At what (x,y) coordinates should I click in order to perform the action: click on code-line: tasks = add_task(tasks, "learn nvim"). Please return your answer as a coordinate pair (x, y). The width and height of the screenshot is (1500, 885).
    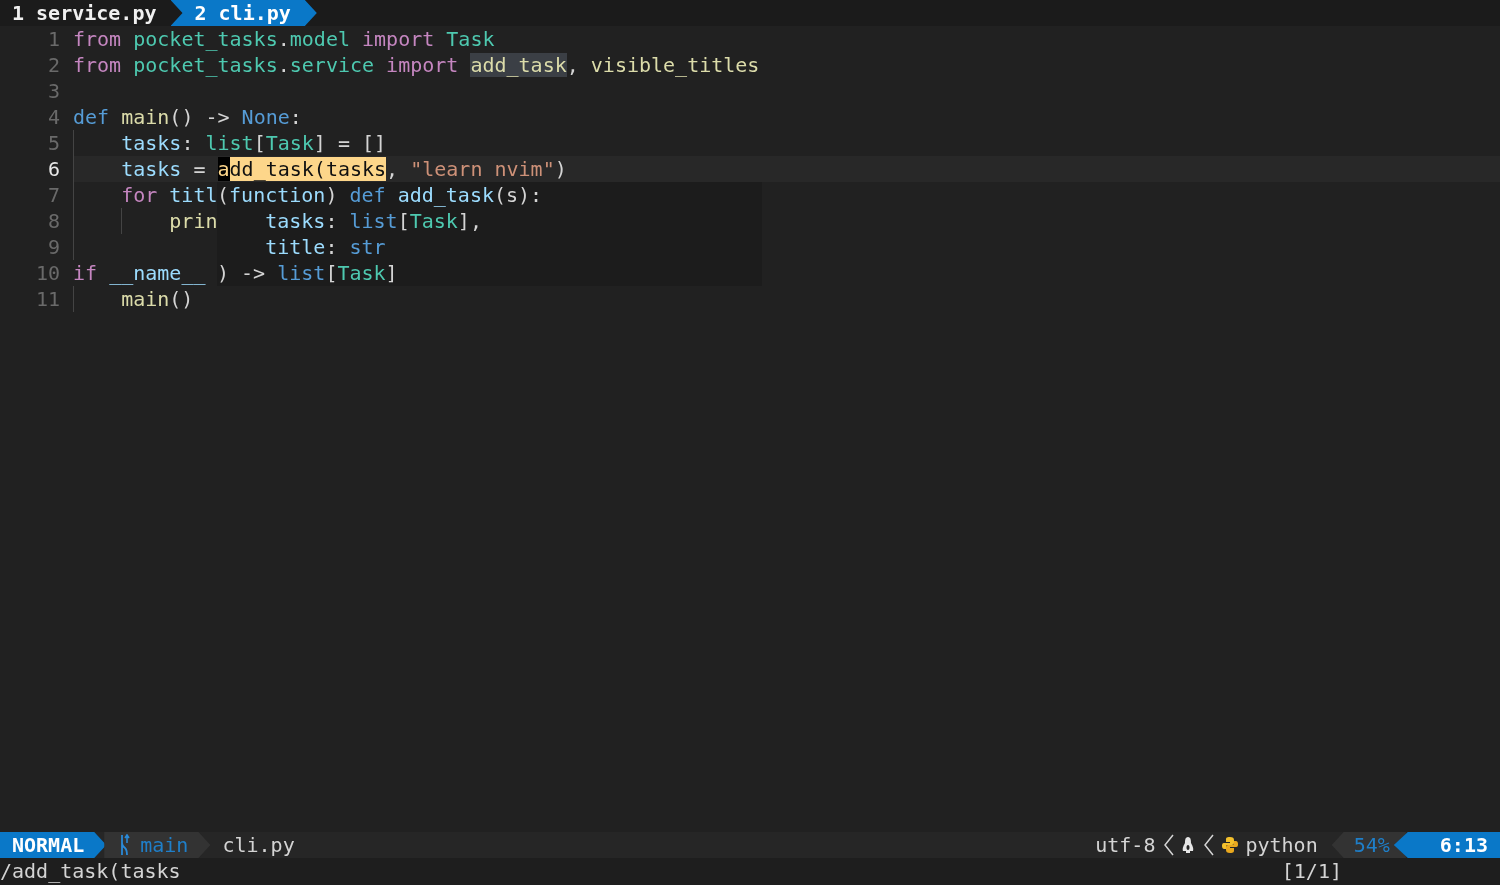
    Looking at the image, I should click on (344, 169).